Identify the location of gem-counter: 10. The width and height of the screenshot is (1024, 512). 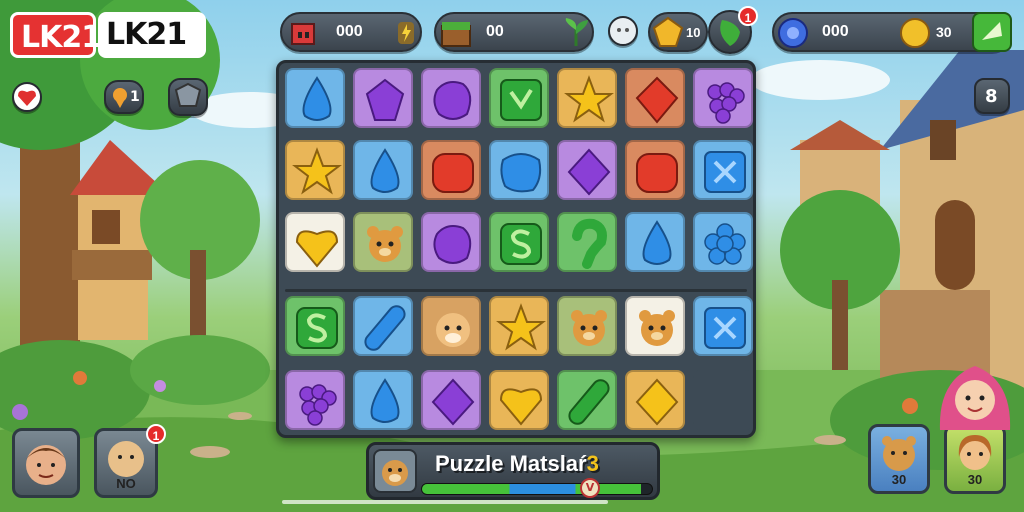
(678, 32).